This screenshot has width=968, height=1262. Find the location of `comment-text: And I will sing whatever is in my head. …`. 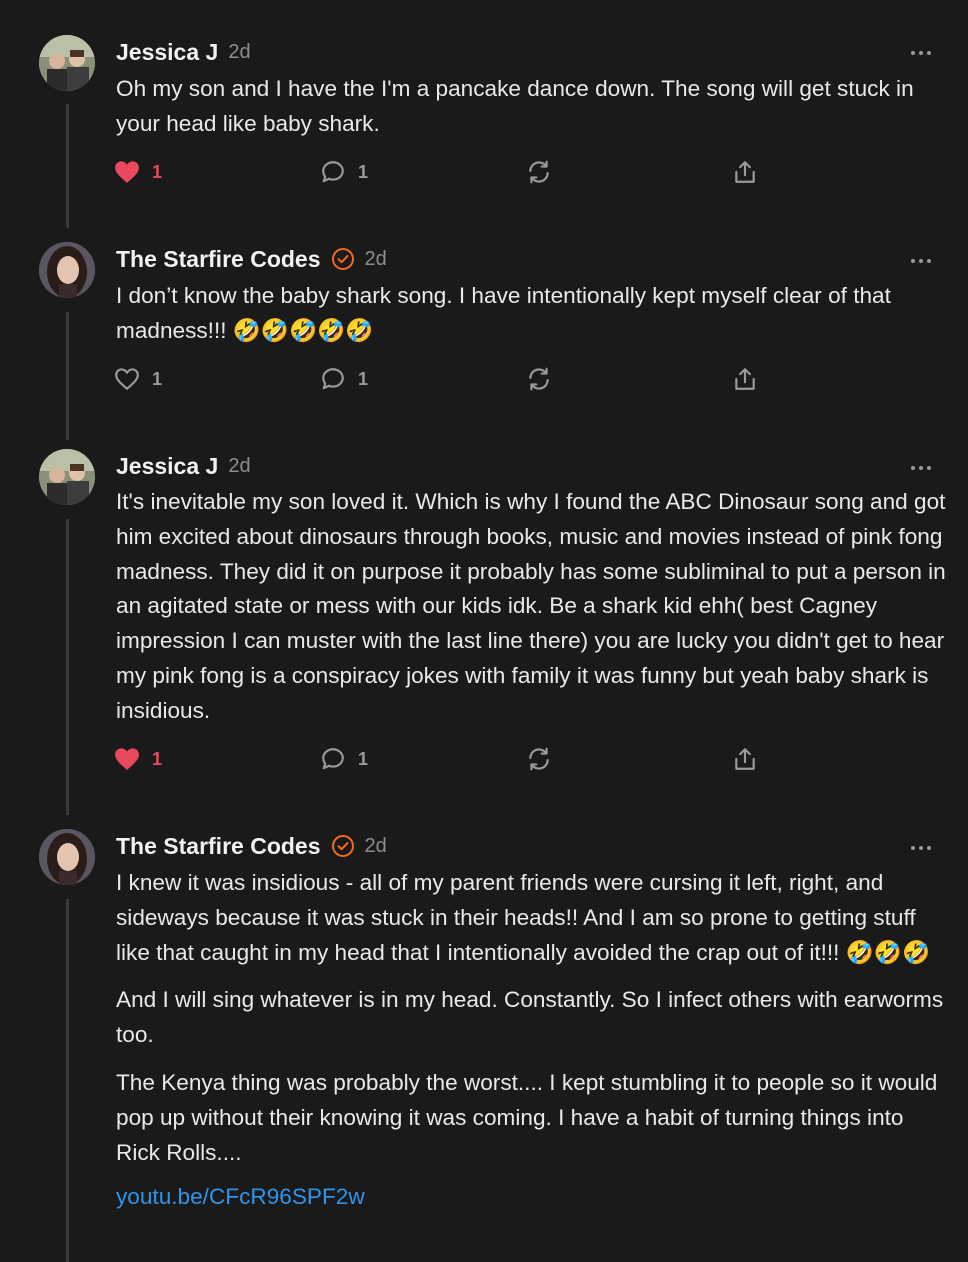

comment-text: And I will sing whatever is in my head. … is located at coordinates (530, 1017).